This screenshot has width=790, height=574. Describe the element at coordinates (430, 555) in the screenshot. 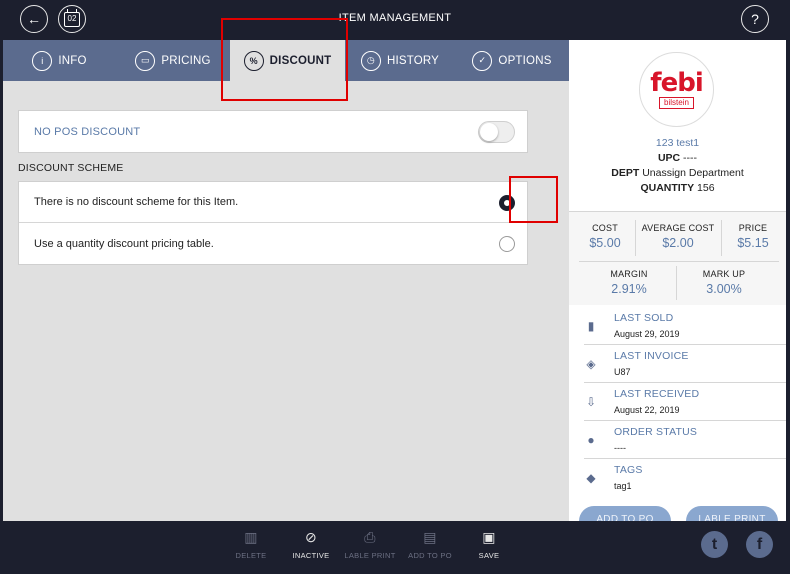

I see `toolbar-label: ADD TO PO` at that location.